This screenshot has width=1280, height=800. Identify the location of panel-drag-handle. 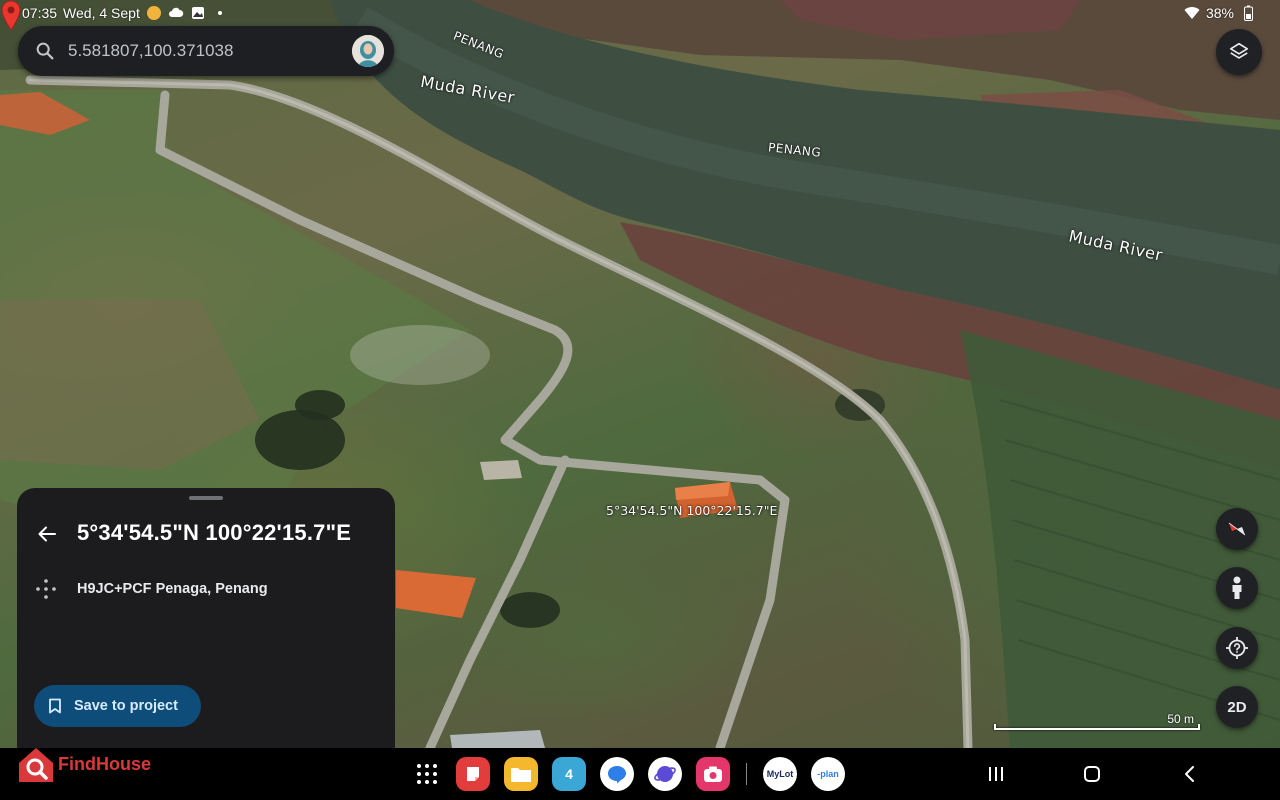
(206, 498).